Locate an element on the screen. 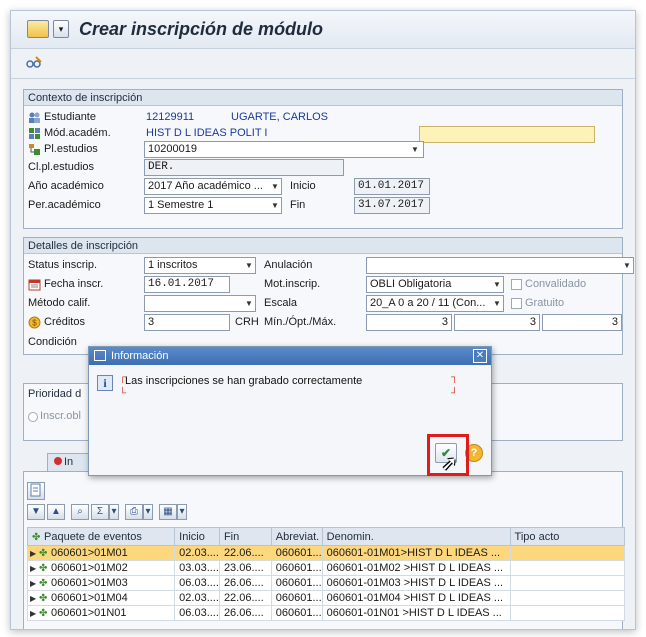 Image resolution: width=646 pixels, height=637 pixels. priority-radio-label: Inscr.obl is located at coordinates (60, 416).